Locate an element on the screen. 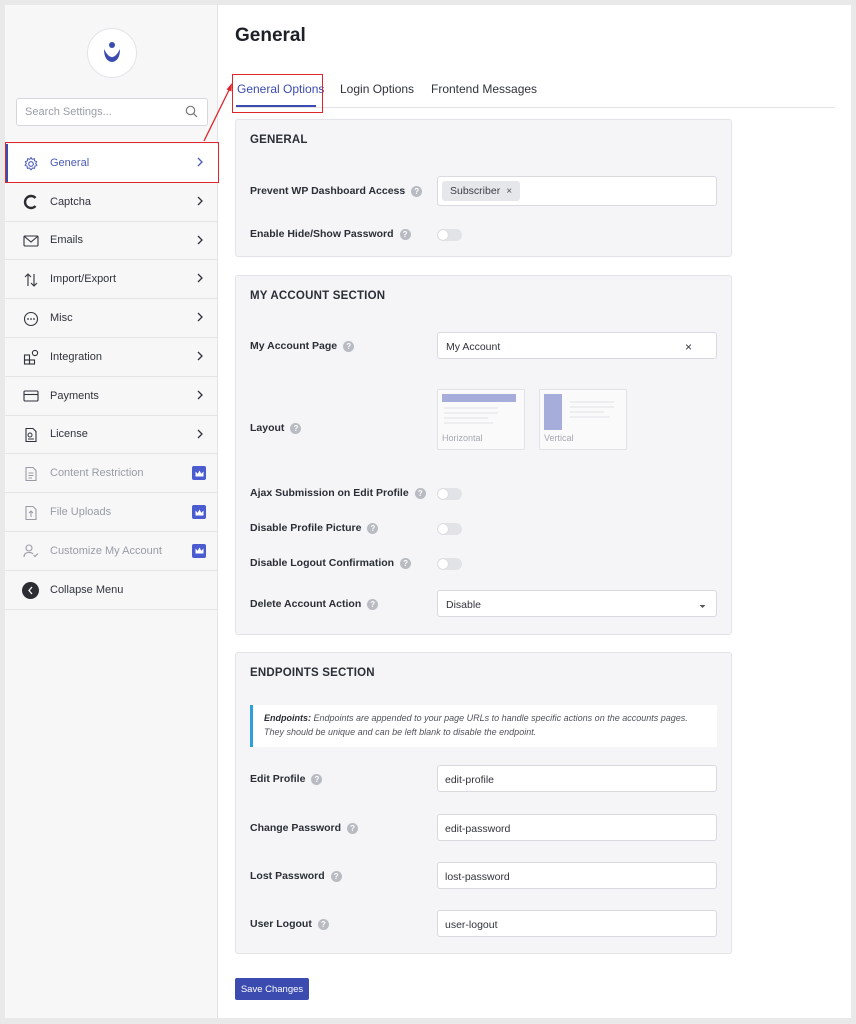 This screenshot has width=856, height=1024. info-title: Endpoints: is located at coordinates (287, 718).